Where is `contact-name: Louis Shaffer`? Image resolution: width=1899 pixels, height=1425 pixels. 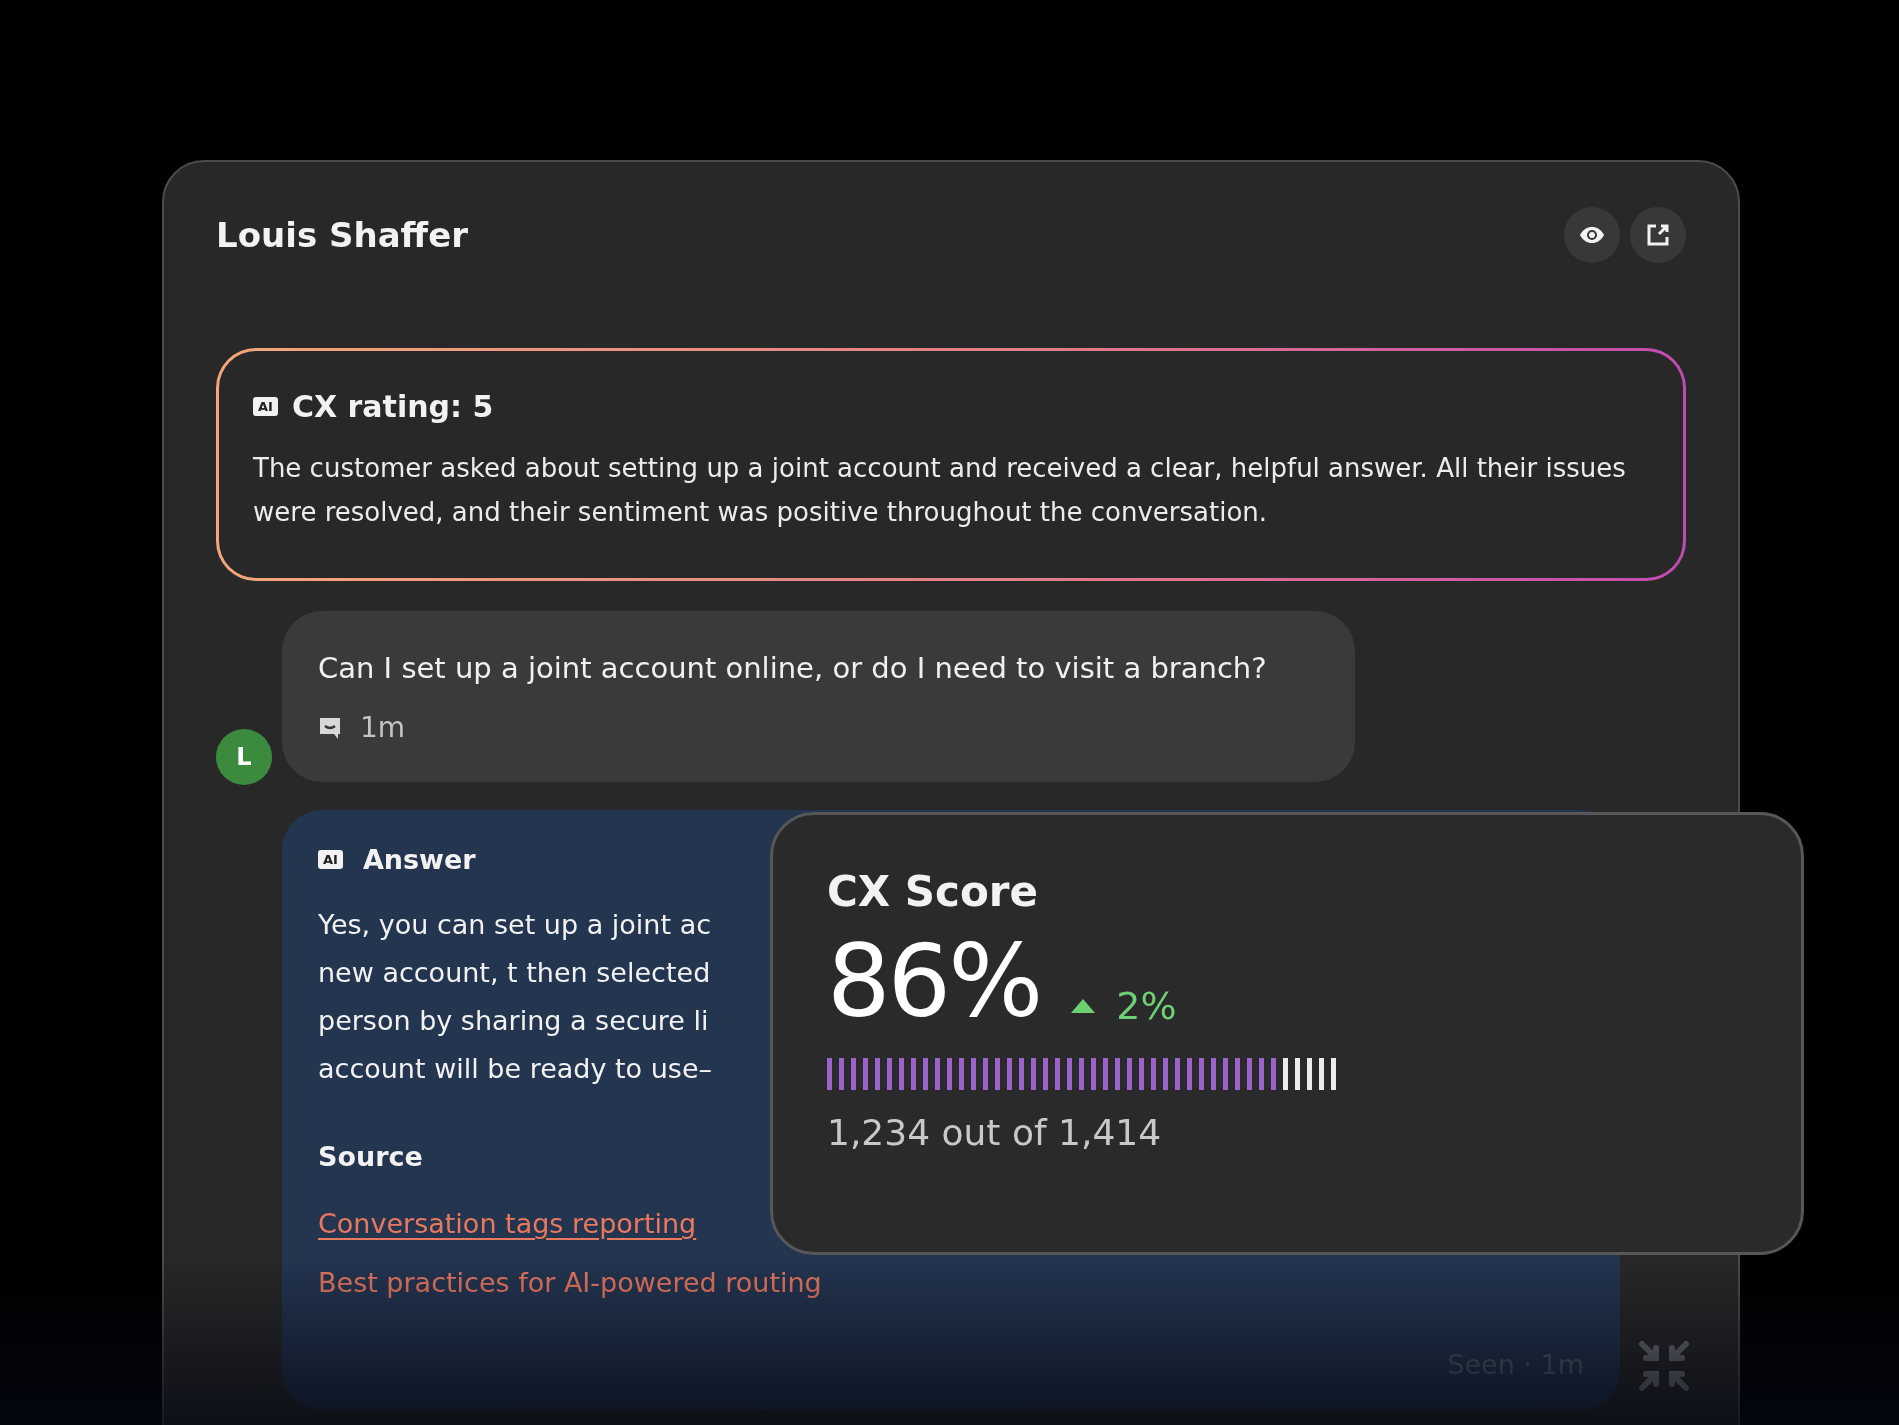 contact-name: Louis Shaffer is located at coordinates (342, 235).